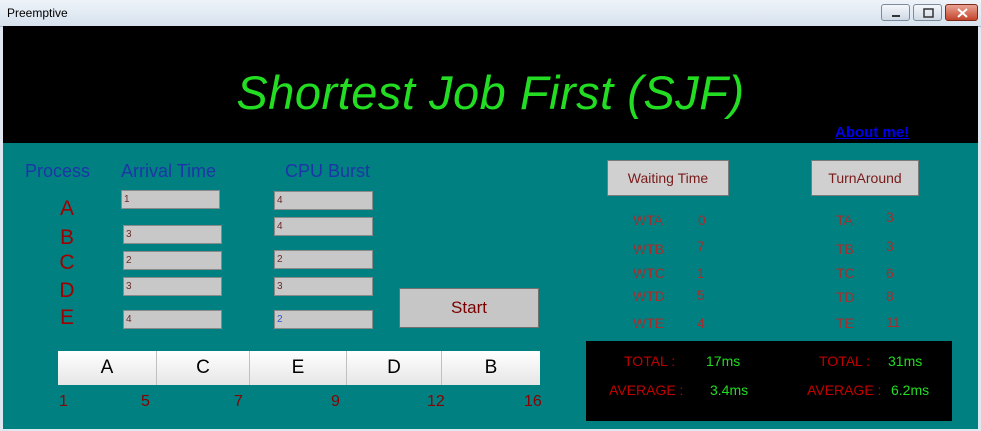 Image resolution: width=981 pixels, height=431 pixels. What do you see at coordinates (490, 92) in the screenshot?
I see `page-title: Shortest Job First (SJF)` at bounding box center [490, 92].